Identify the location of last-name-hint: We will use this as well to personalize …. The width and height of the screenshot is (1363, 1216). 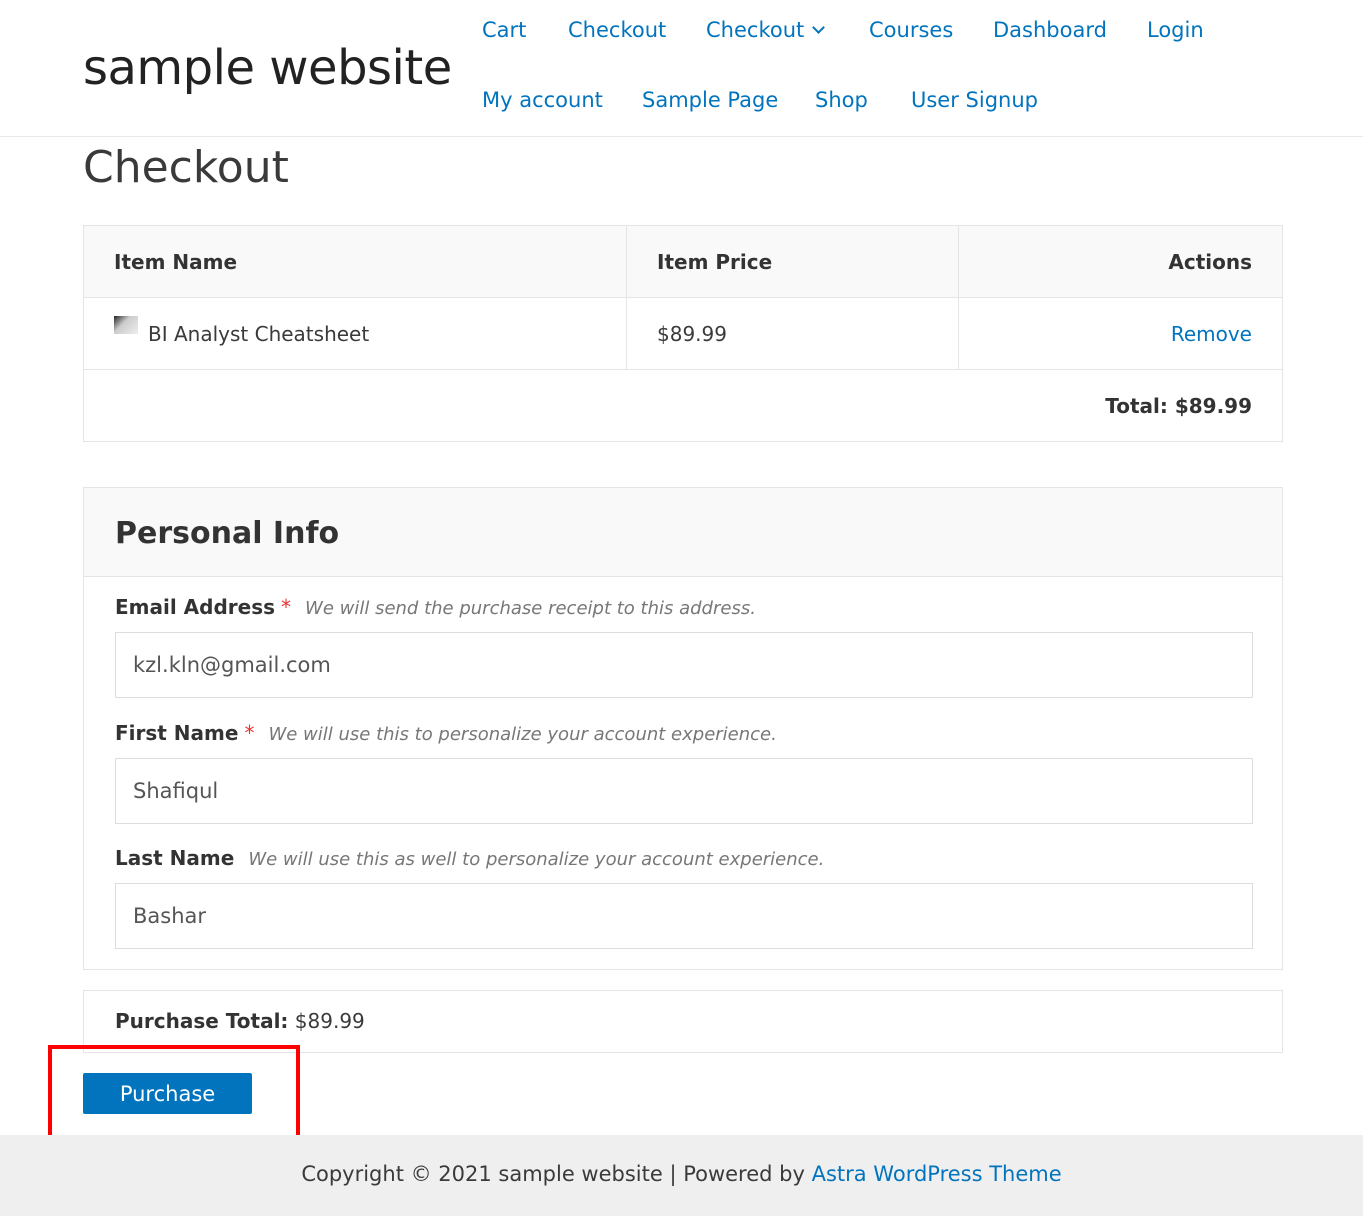
(536, 859).